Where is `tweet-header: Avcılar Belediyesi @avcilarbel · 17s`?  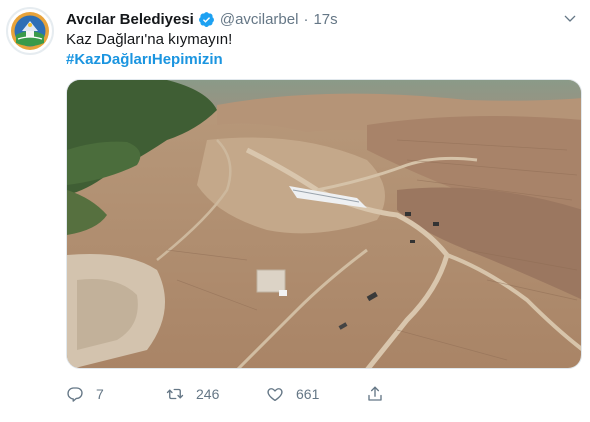
tweet-header: Avcılar Belediyesi @avcilarbel · 17s is located at coordinates (323, 19).